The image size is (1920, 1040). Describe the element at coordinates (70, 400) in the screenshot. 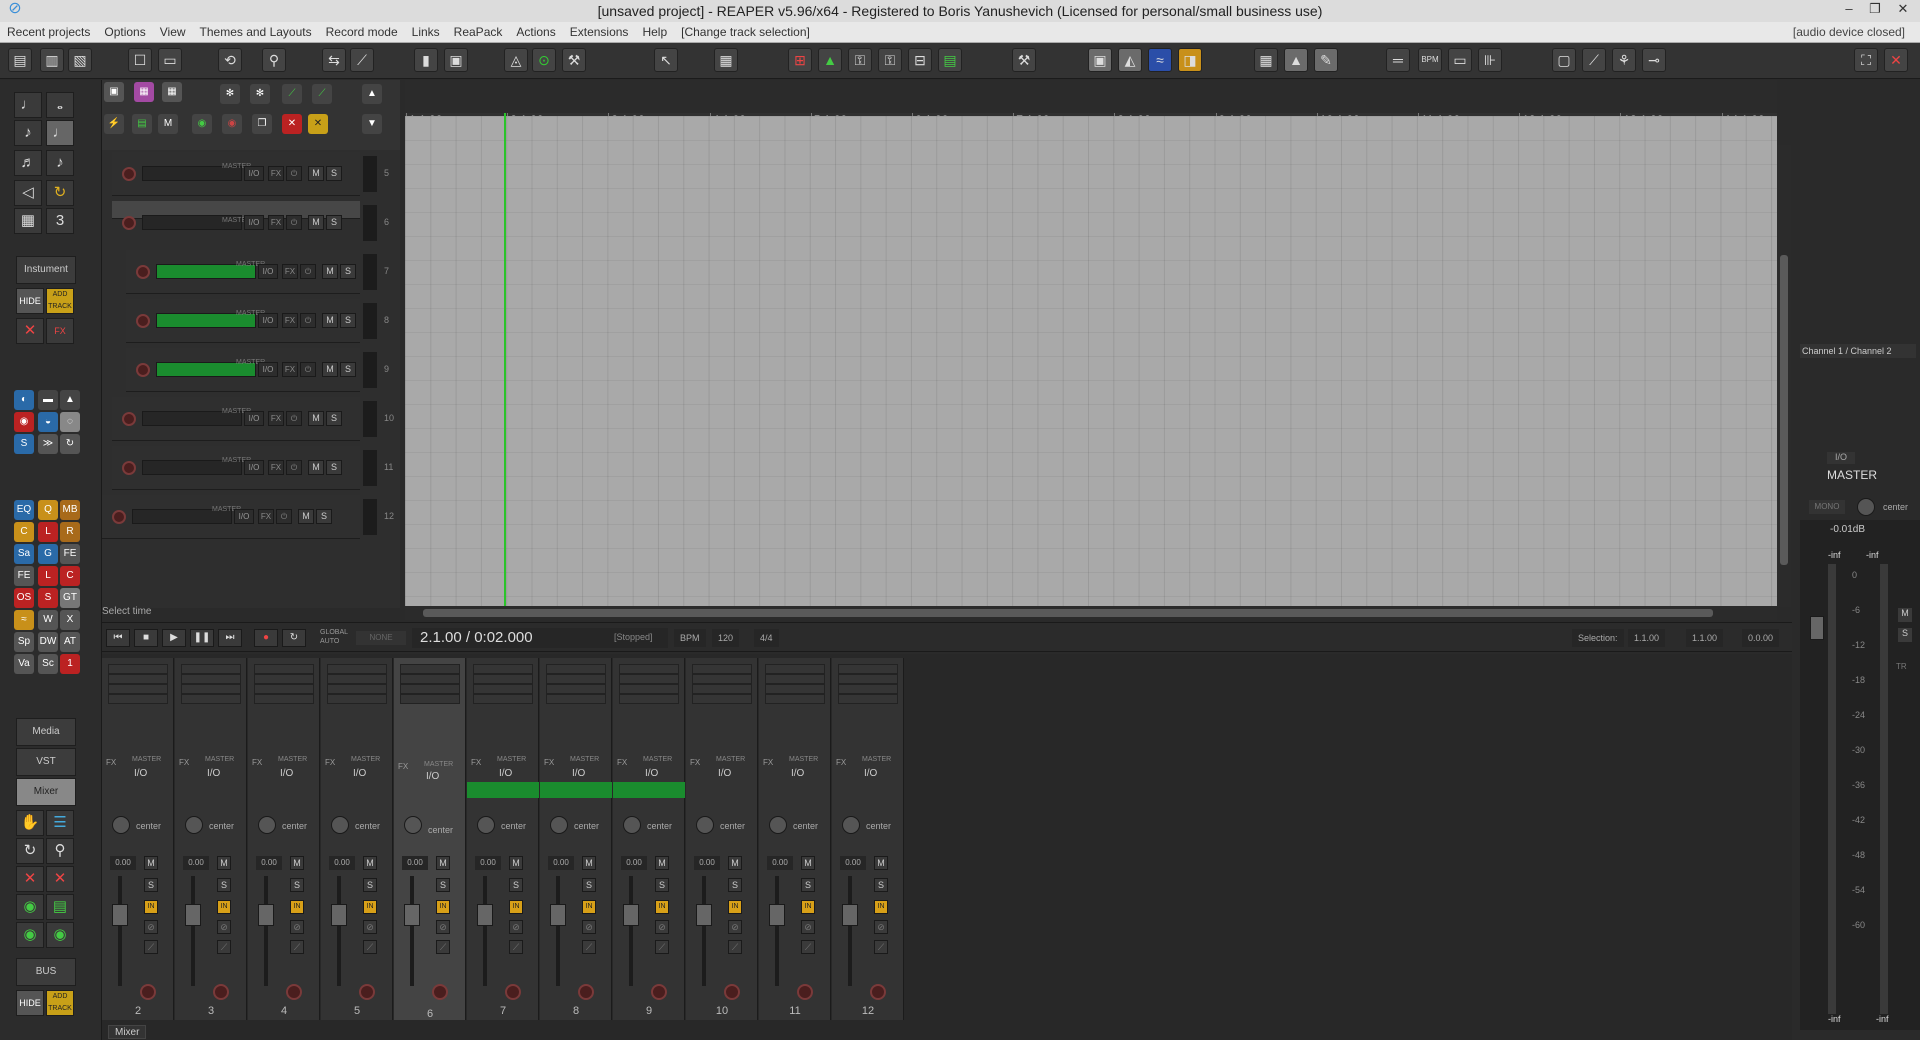

I see `plugin-c-icon: ▲` at that location.